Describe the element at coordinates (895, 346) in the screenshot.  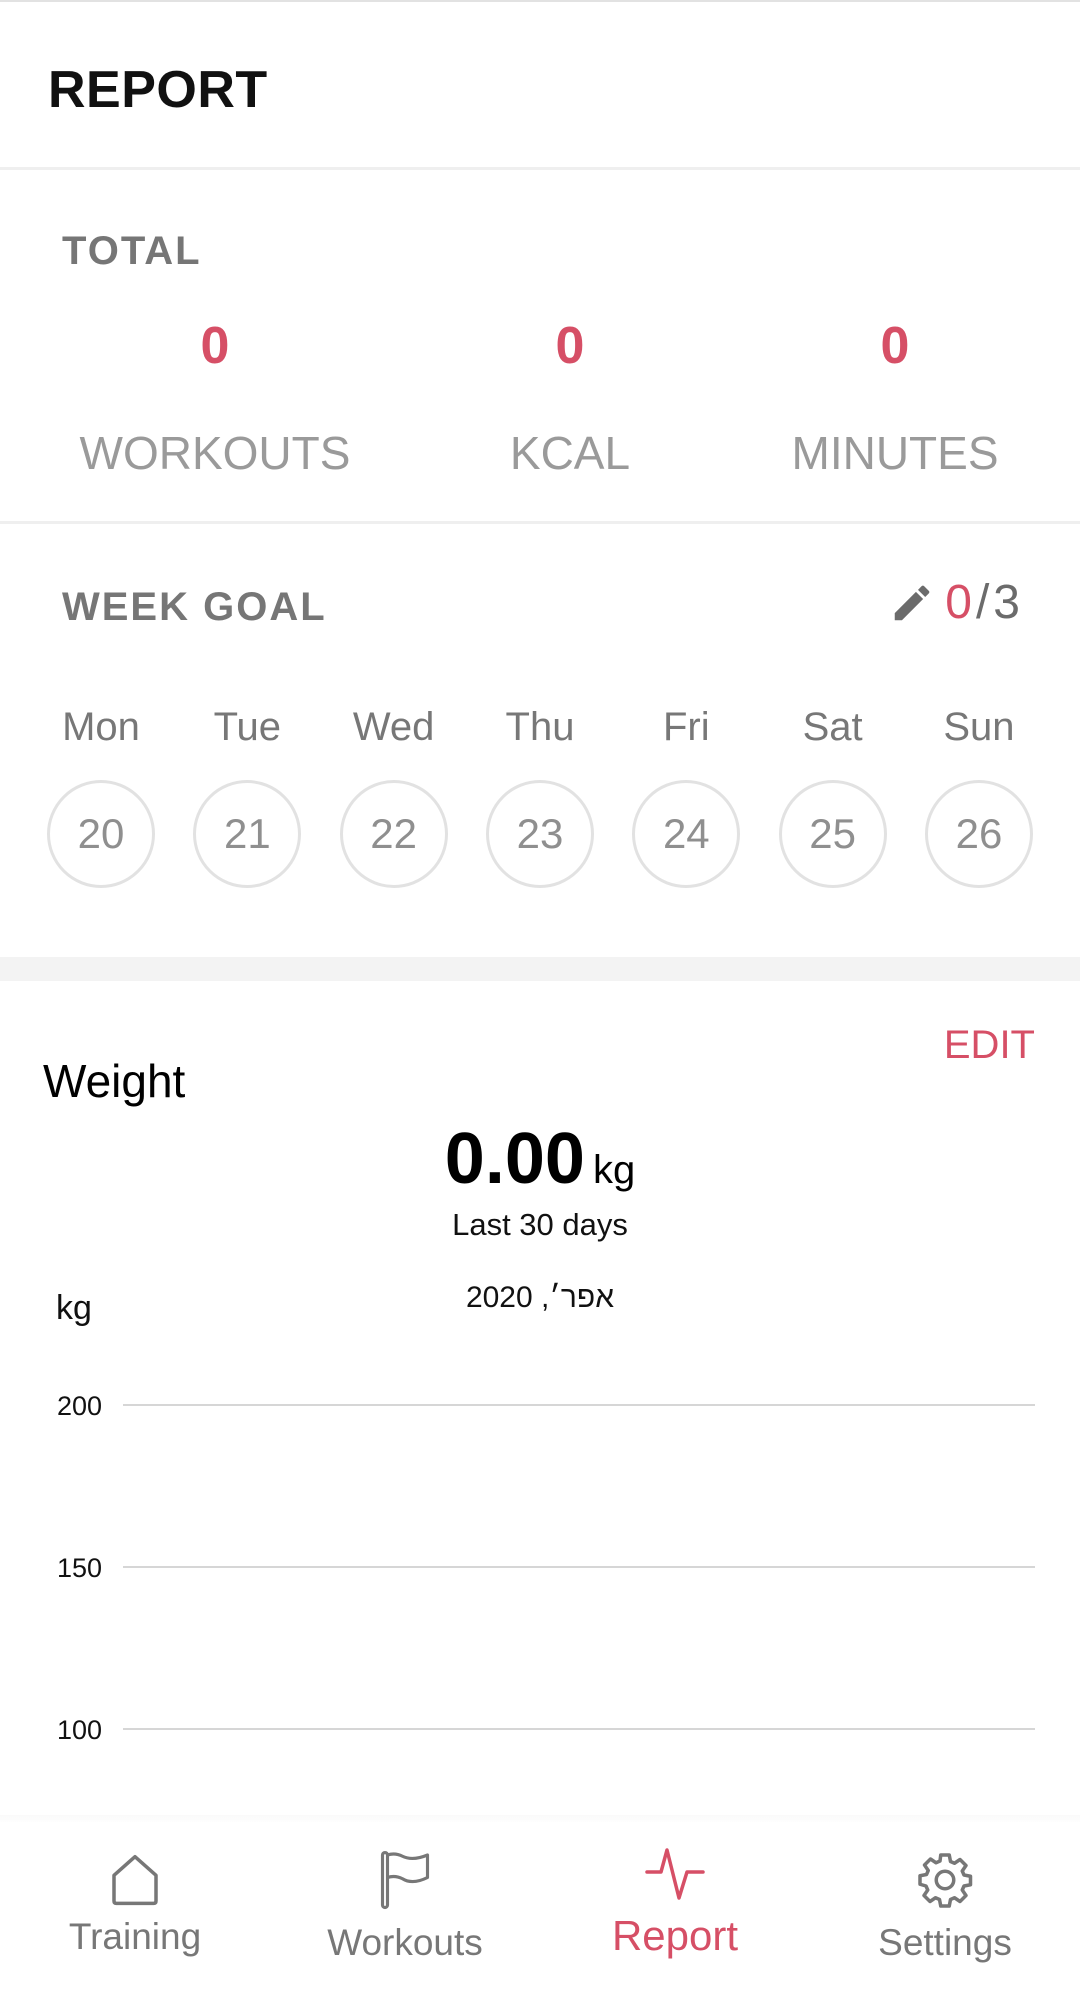
I see `minutes-count: 0` at that location.